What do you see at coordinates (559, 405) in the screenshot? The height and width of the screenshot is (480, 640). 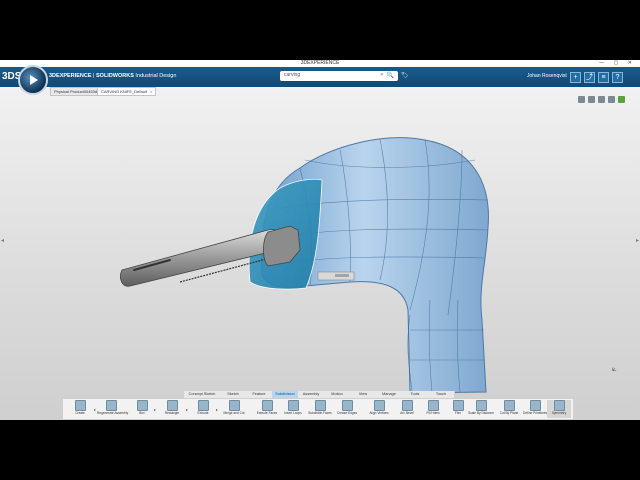 I see `symmetry-icon` at bounding box center [559, 405].